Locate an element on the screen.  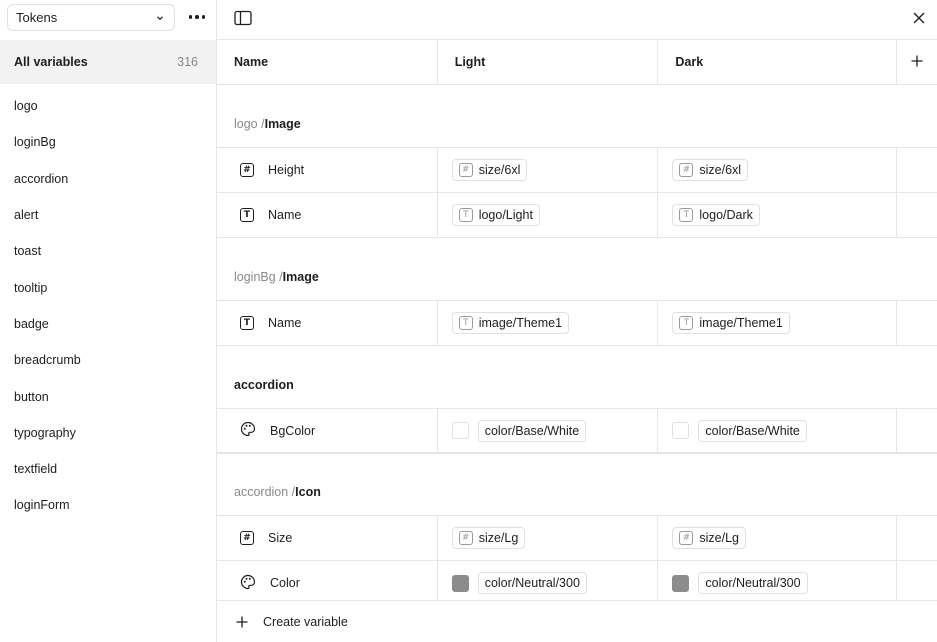
column-name-header: Name is located at coordinates (327, 62).